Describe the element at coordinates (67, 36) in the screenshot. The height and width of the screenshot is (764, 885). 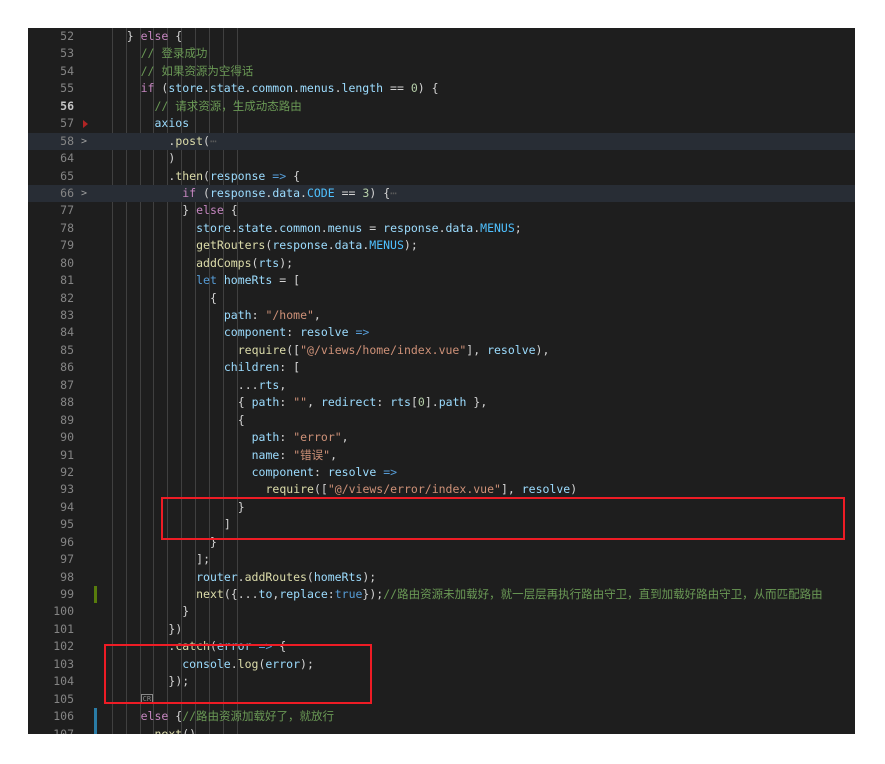
I see `line-number: 52` at that location.